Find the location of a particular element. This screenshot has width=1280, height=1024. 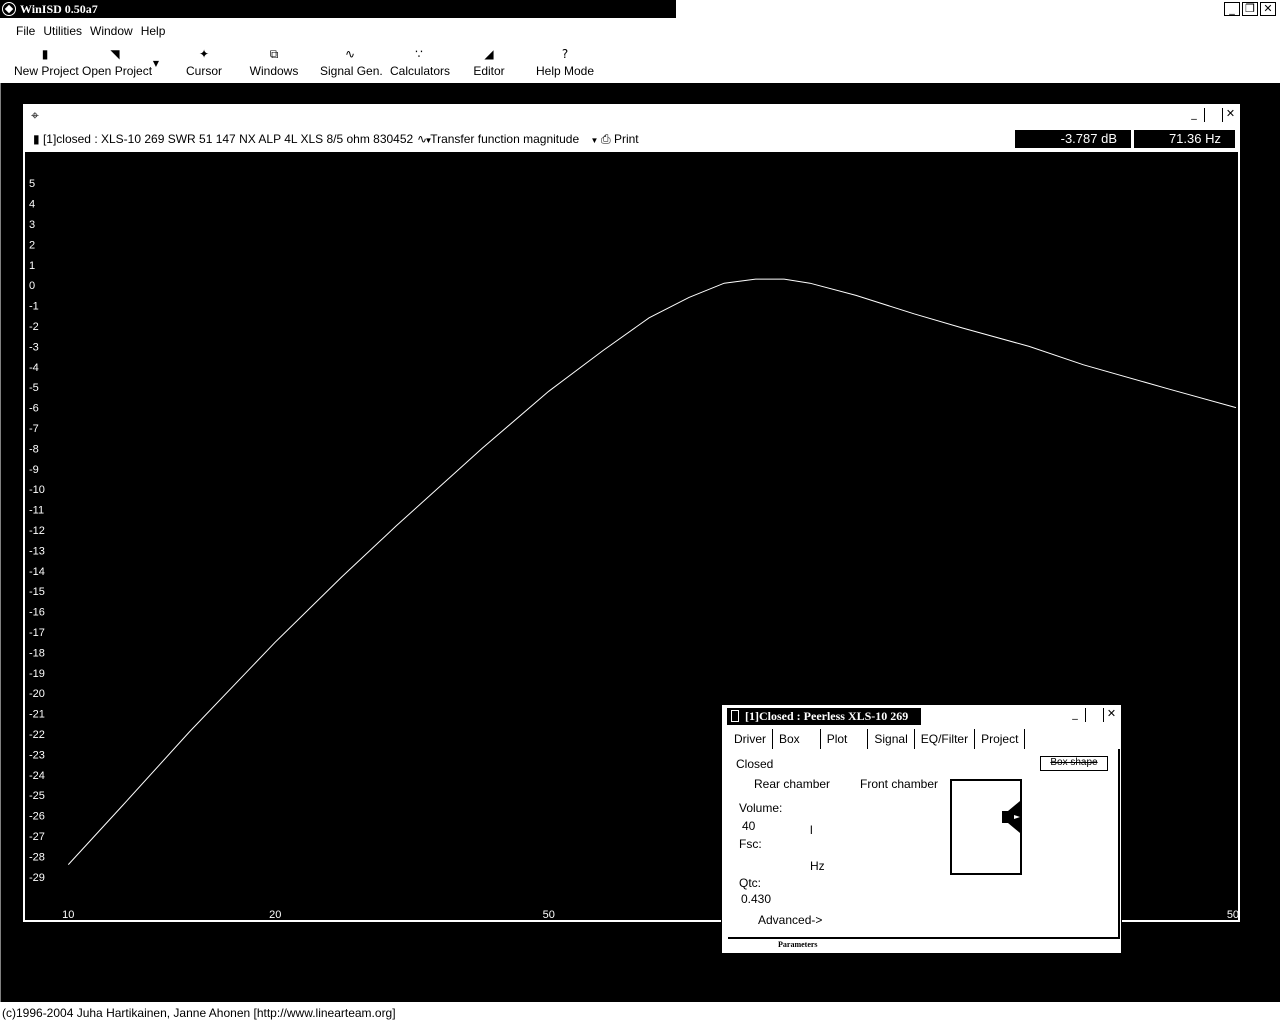

menu-window: Window is located at coordinates (111, 31).